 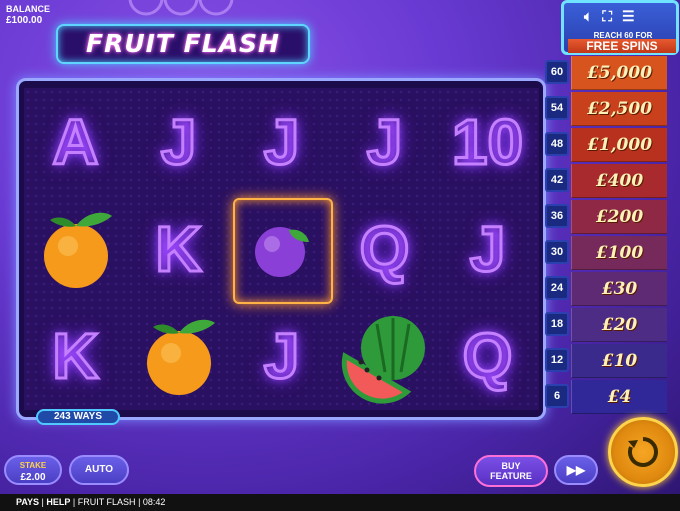 I want to click on rung-count: 60, so click(x=557, y=72).